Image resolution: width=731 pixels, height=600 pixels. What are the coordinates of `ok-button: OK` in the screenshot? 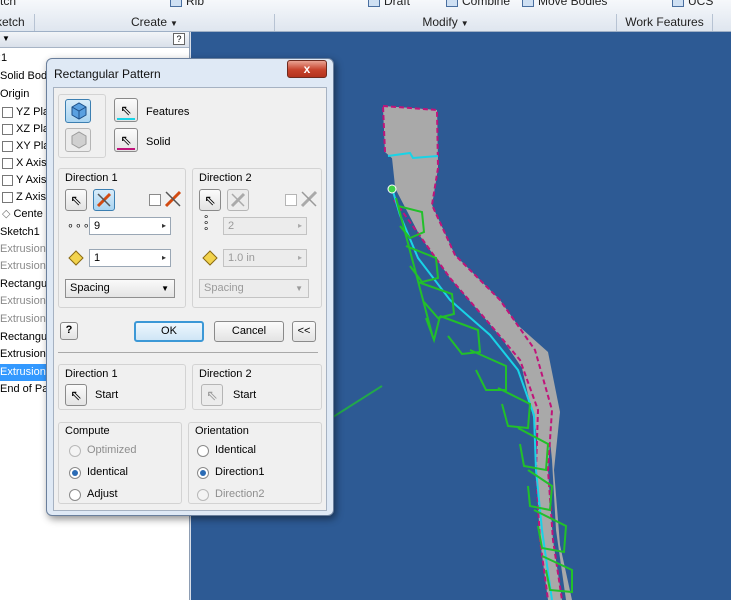 It's located at (169, 331).